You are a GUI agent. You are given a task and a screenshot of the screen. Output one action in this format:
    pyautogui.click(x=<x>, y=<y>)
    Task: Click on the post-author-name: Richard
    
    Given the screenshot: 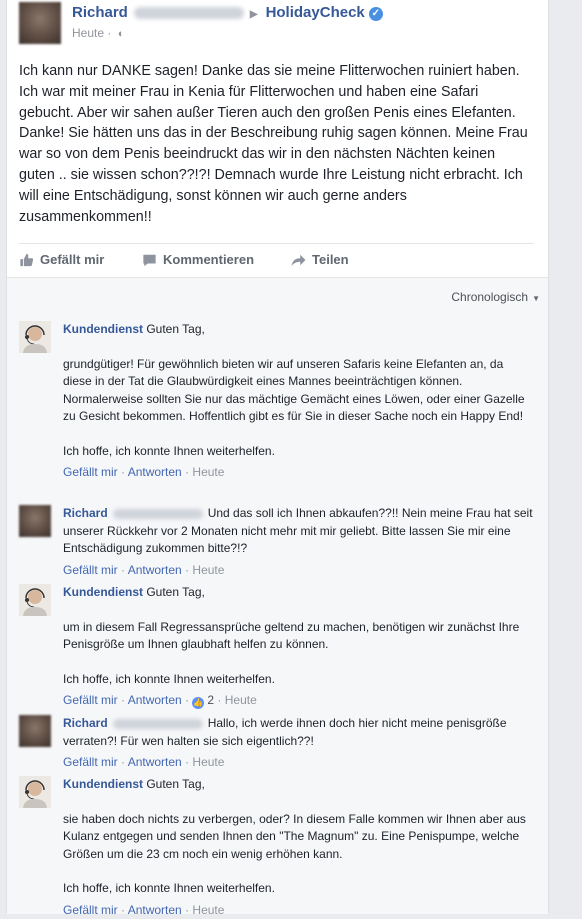 What is the action you would take?
    pyautogui.click(x=100, y=12)
    